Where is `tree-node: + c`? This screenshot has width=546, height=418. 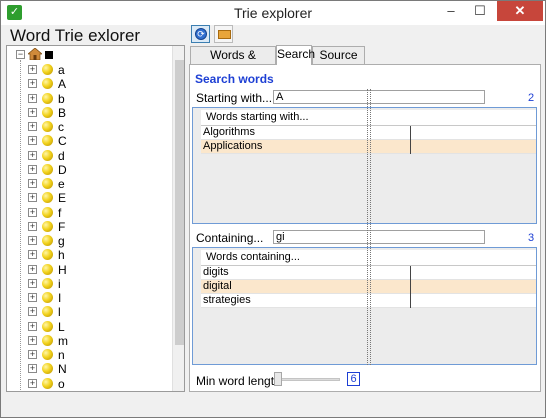
tree-node: + c is located at coordinates (87, 127).